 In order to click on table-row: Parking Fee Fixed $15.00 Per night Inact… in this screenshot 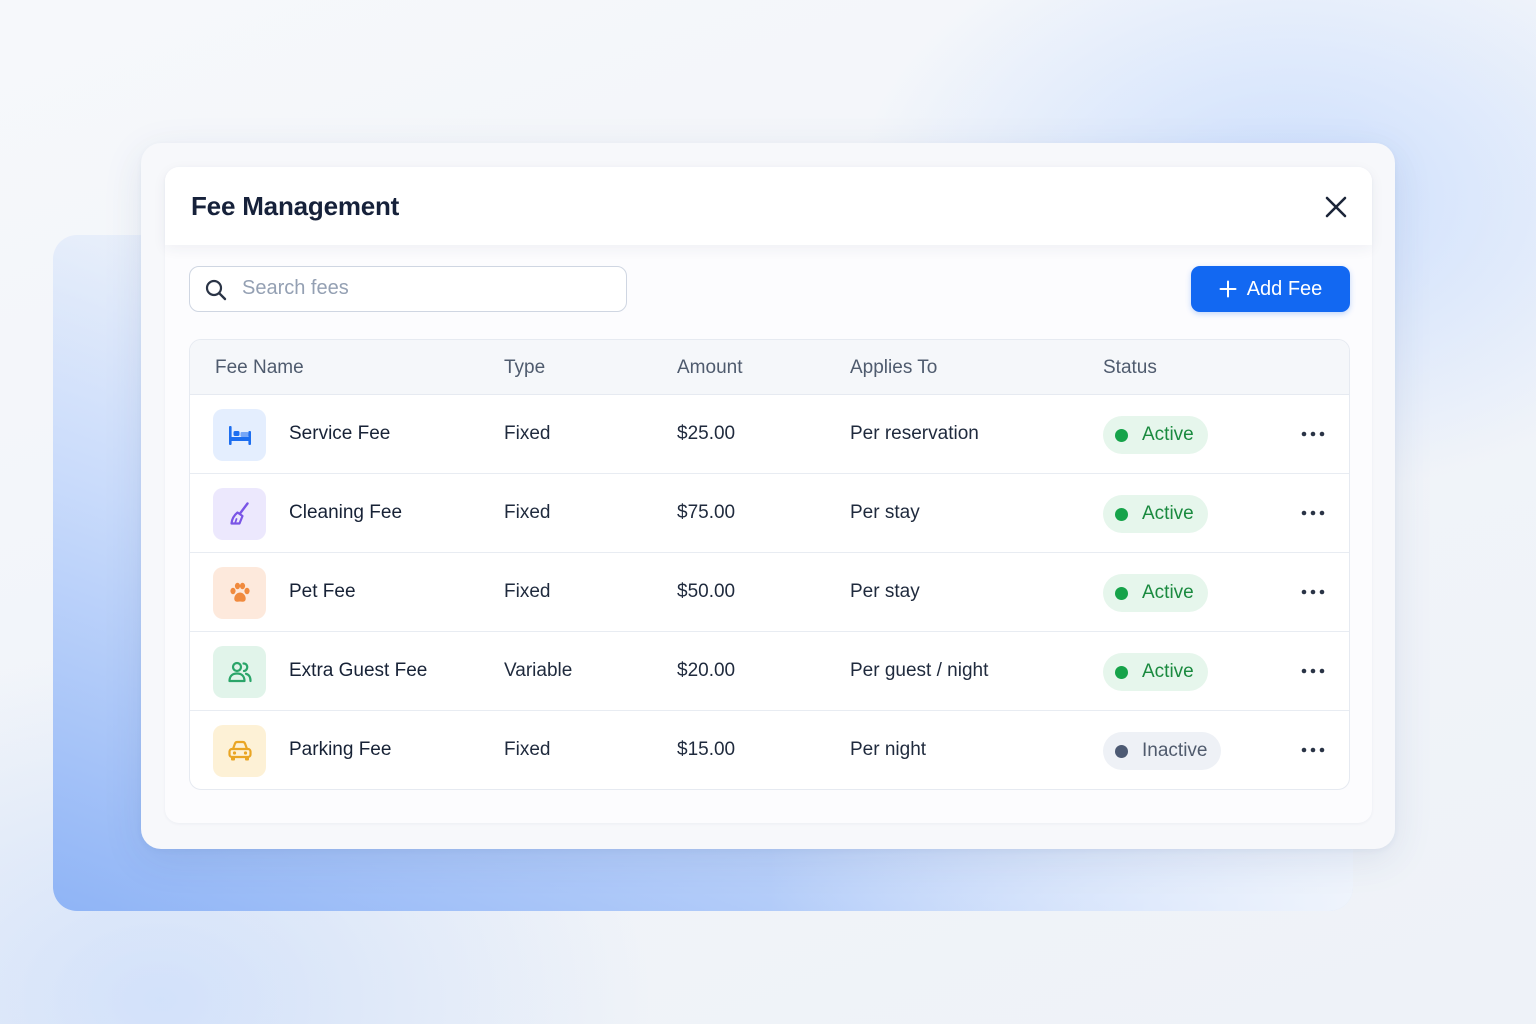, I will do `click(769, 750)`.